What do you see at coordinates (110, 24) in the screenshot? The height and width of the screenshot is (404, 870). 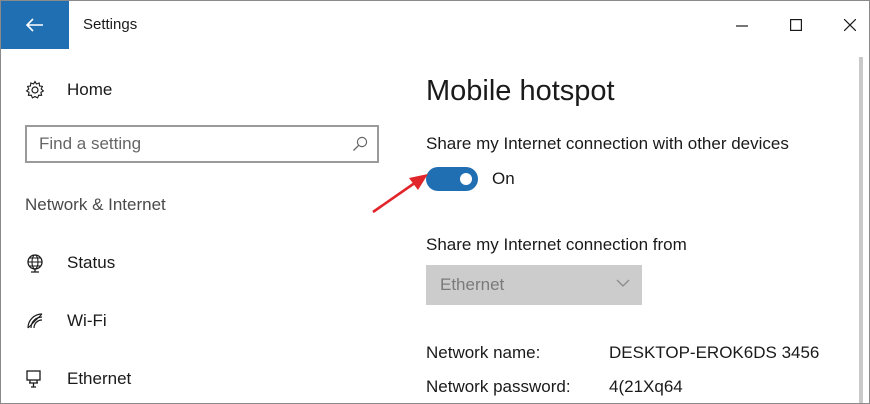 I see `window-title: Settings` at bounding box center [110, 24].